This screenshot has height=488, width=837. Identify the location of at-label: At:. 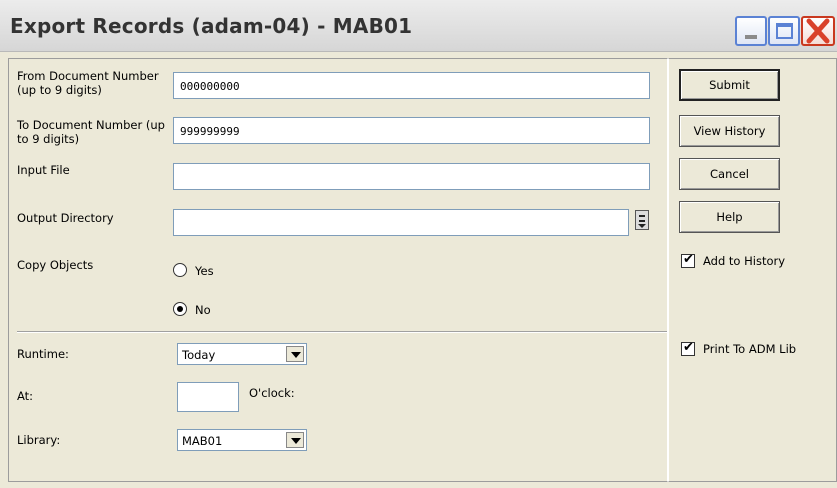
(25, 396).